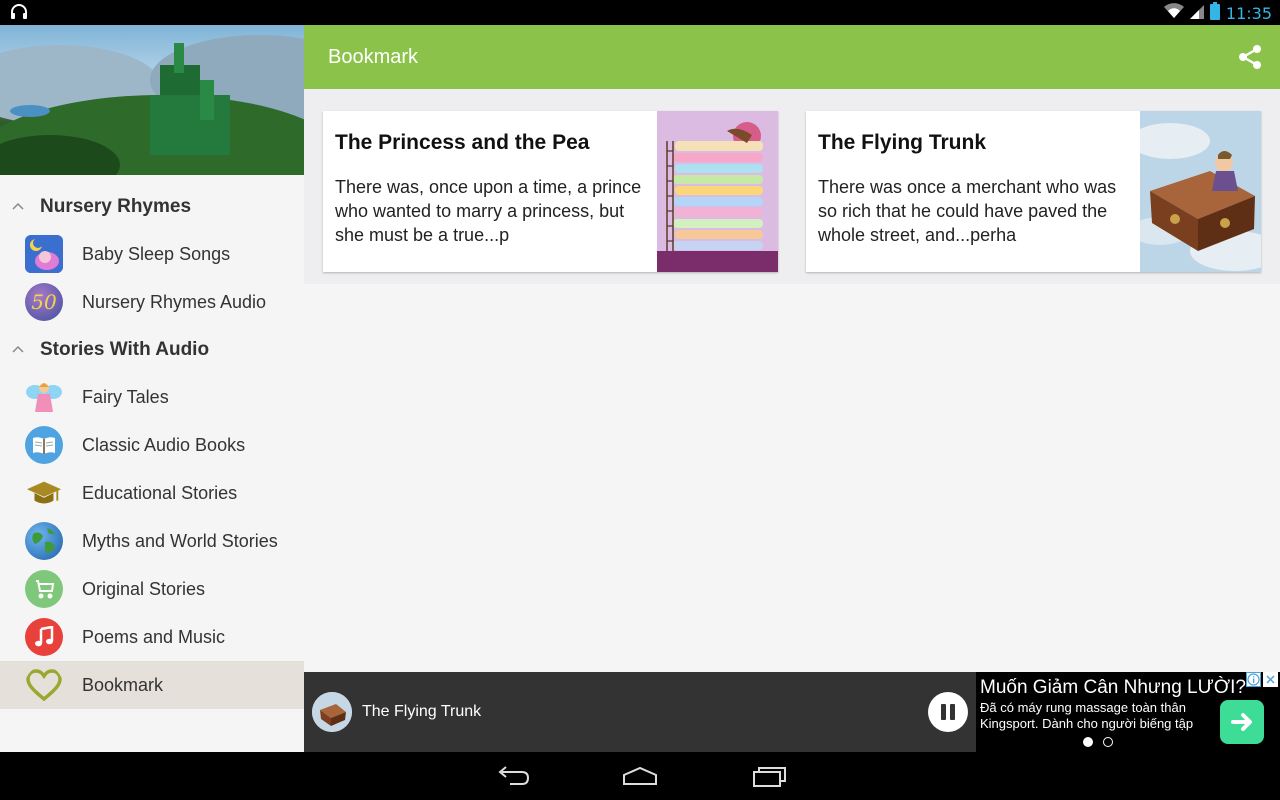 The image size is (1280, 800). I want to click on status-bar: 11:35, so click(640, 12).